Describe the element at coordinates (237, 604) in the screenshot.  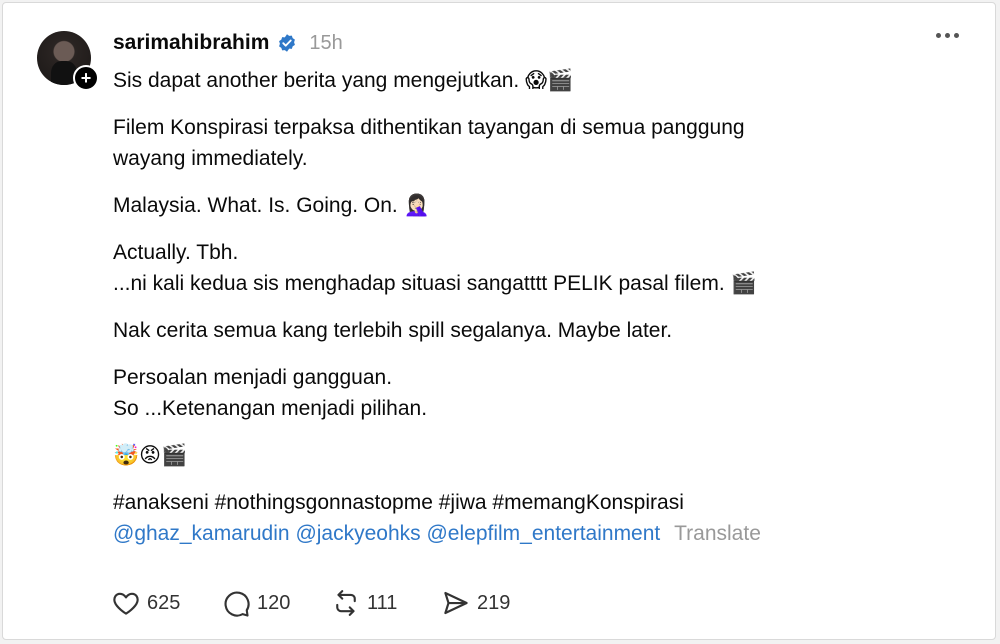
I see `comment-icon` at that location.